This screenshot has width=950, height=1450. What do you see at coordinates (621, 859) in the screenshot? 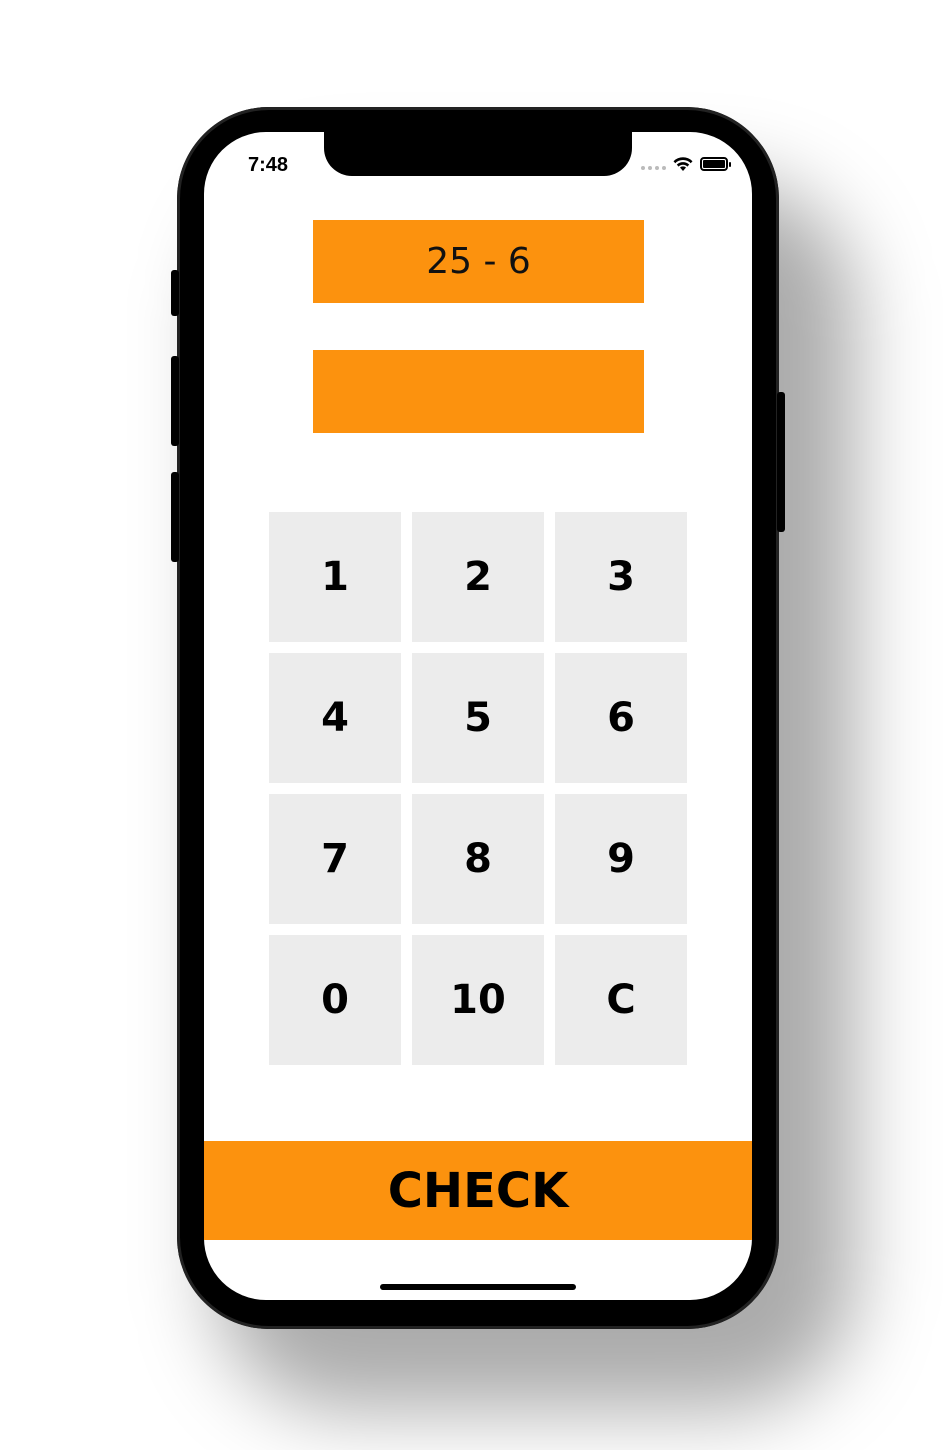
I see `key-9: 9` at bounding box center [621, 859].